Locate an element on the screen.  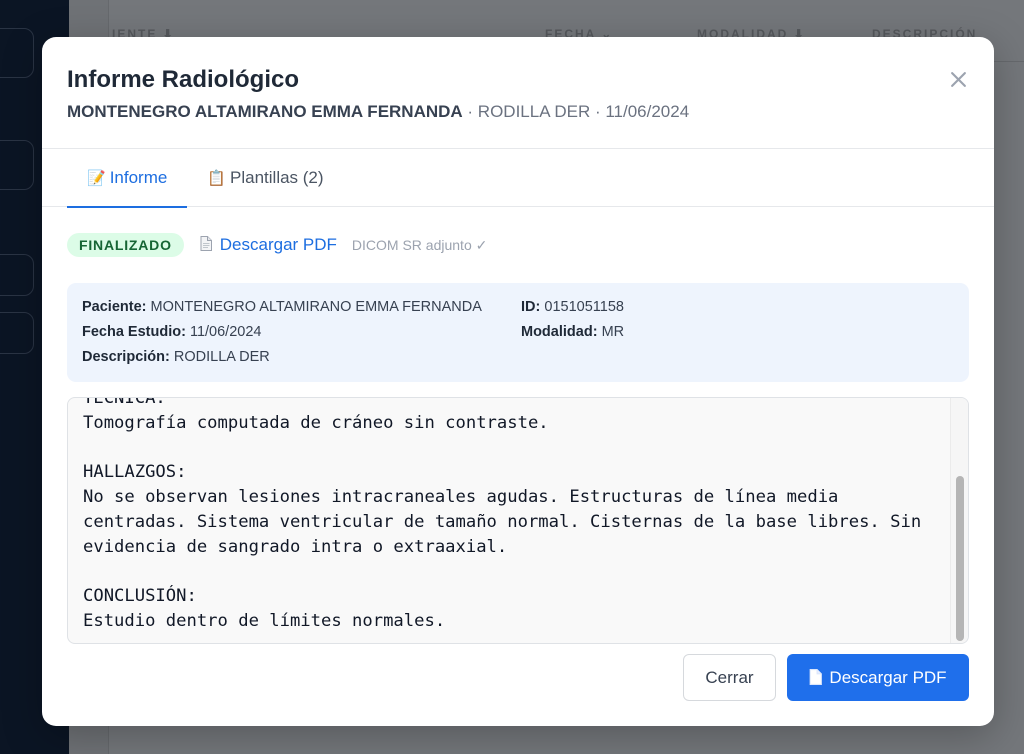
info-description-value: RODILLA DER is located at coordinates (221, 357).